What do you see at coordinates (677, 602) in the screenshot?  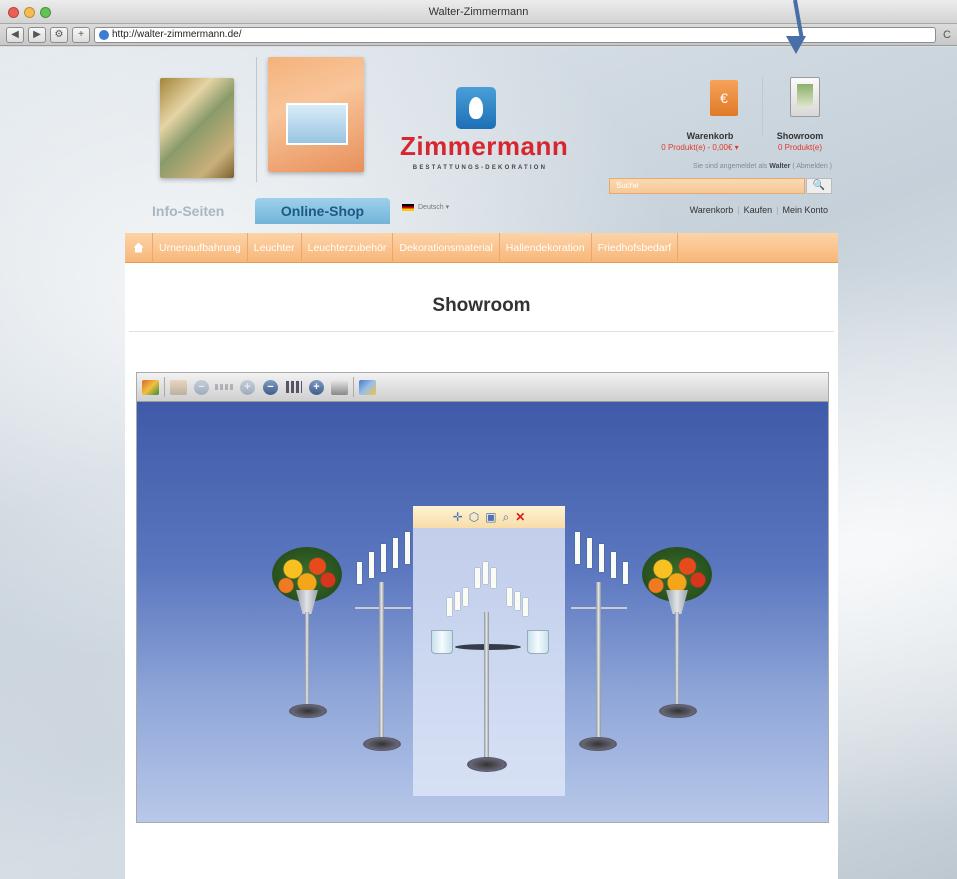 I see `flower-vase-right` at bounding box center [677, 602].